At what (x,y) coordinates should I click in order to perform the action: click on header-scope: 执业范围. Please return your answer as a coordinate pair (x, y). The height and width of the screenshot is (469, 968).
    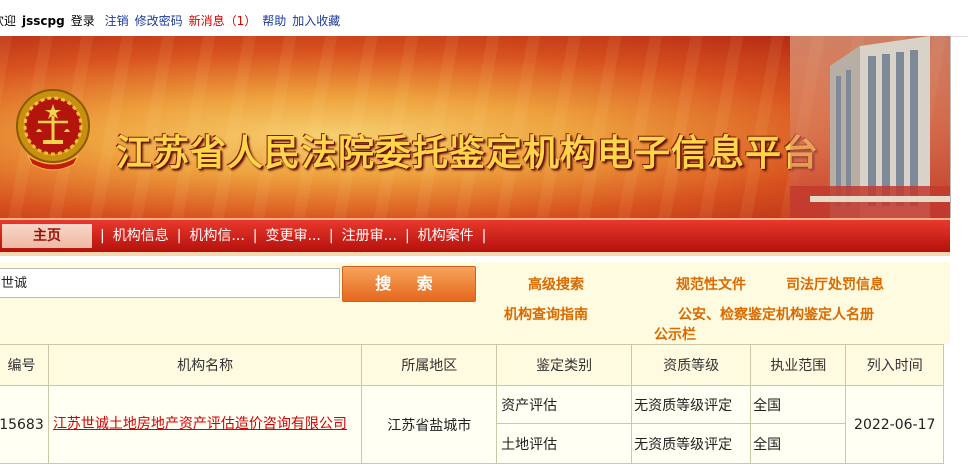
    Looking at the image, I should click on (798, 365).